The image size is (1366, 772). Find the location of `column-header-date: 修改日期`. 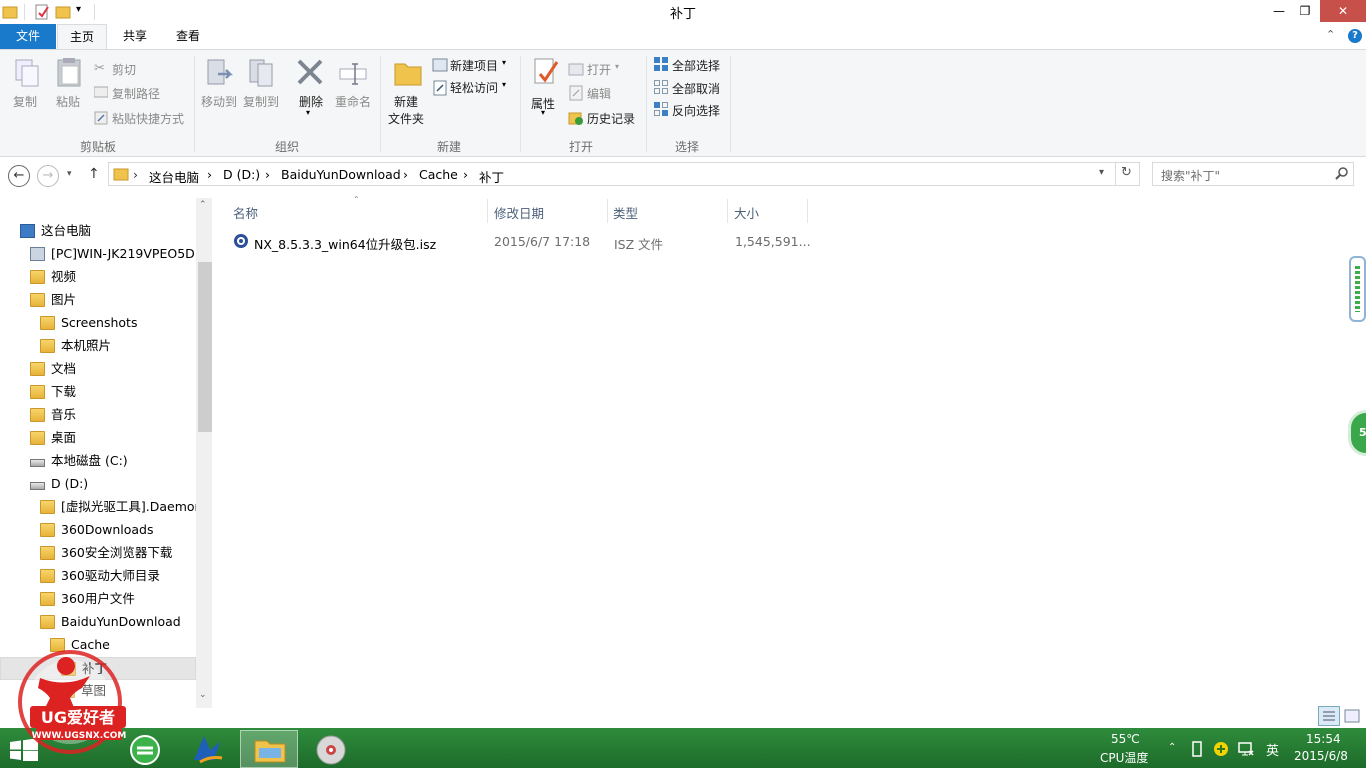

column-header-date: 修改日期 is located at coordinates (519, 212).